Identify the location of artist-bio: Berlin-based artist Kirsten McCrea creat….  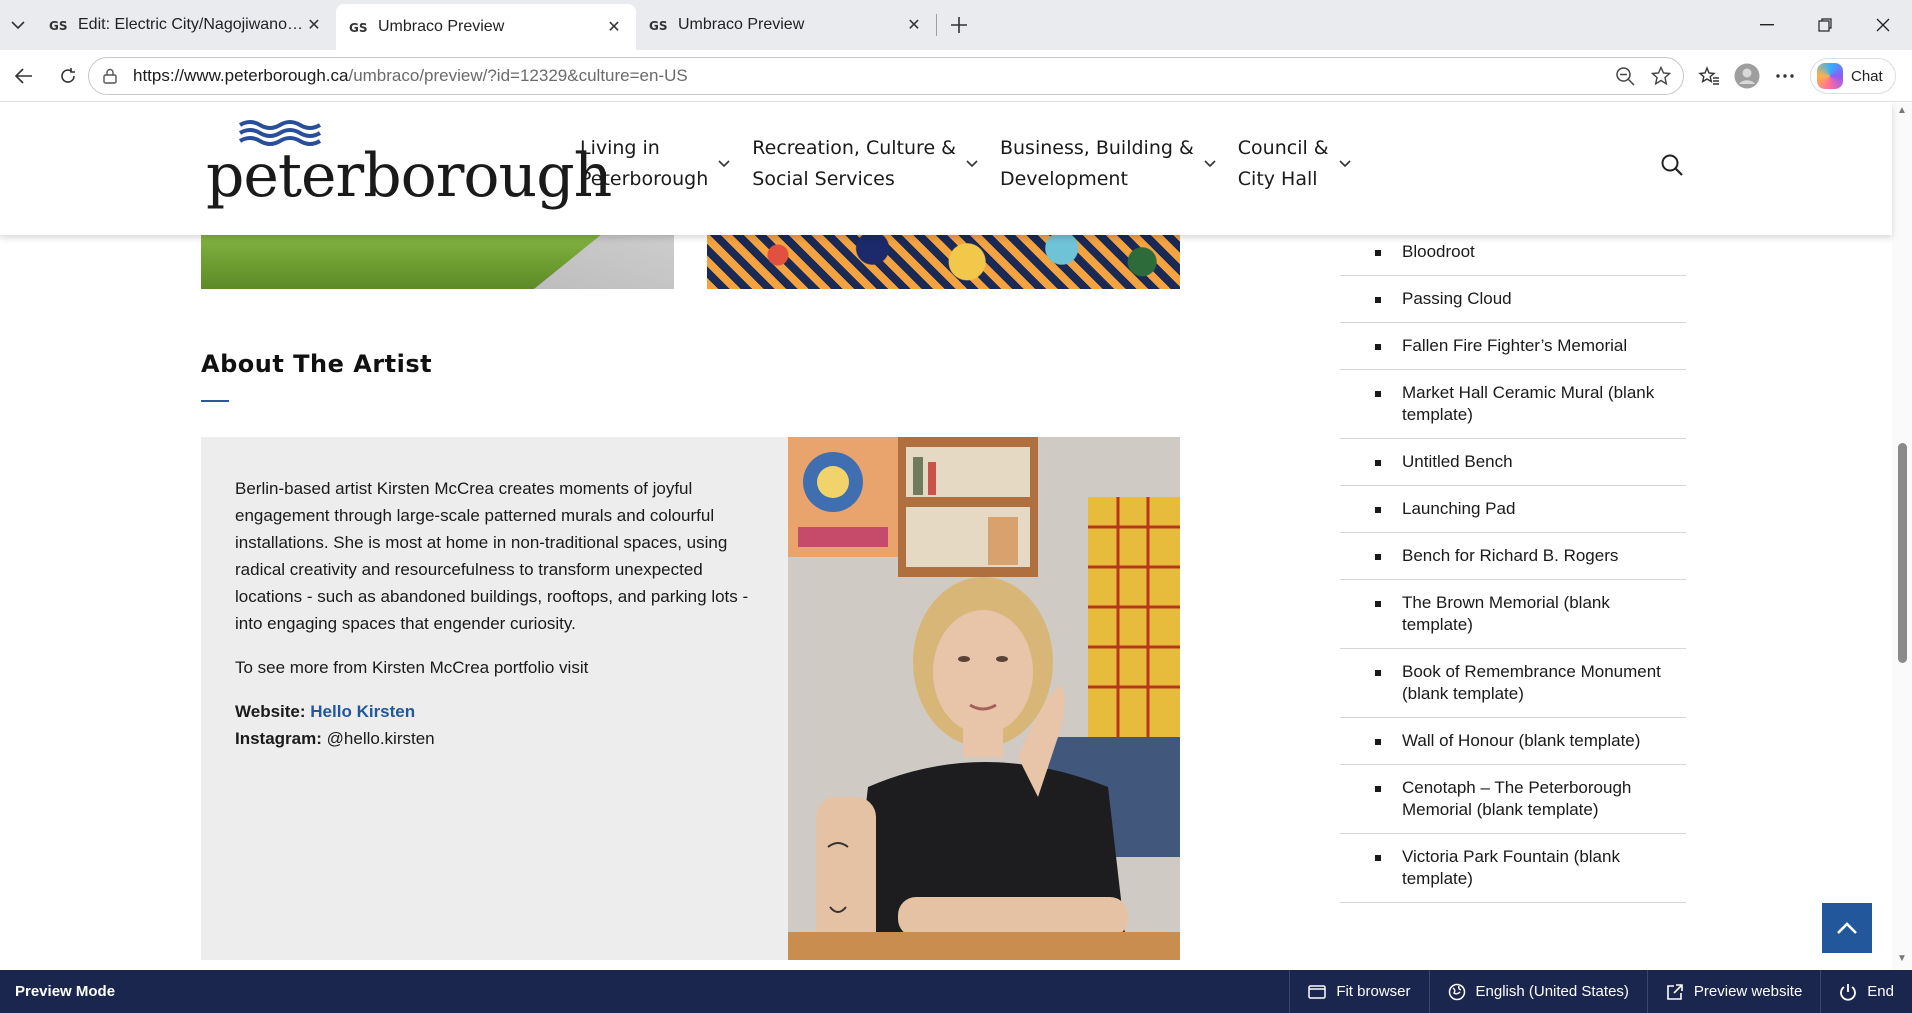
(492, 556).